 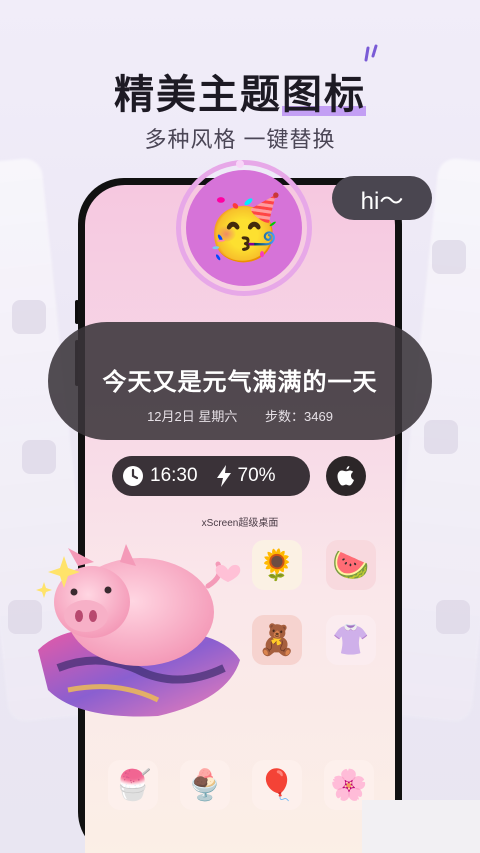 I want to click on app-glyph: 👚, so click(x=351, y=640).